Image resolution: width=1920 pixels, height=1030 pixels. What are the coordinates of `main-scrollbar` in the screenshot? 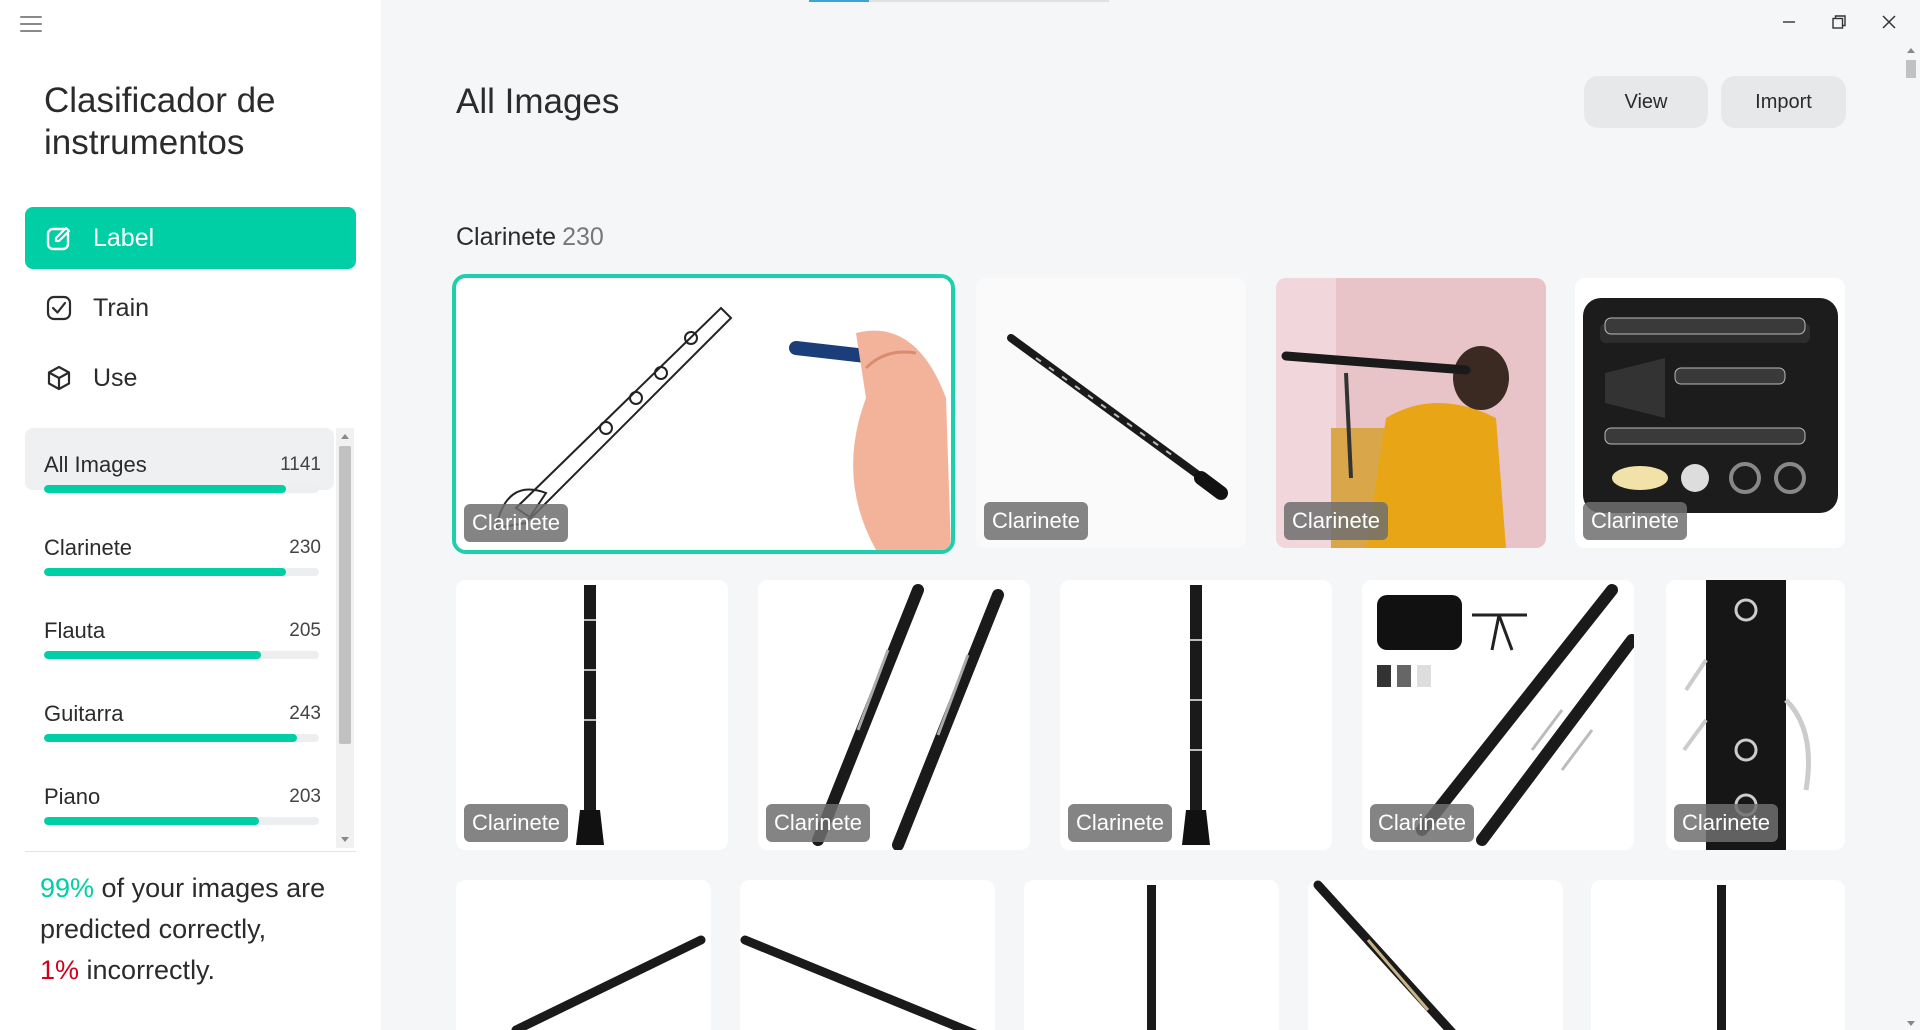 It's located at (1911, 537).